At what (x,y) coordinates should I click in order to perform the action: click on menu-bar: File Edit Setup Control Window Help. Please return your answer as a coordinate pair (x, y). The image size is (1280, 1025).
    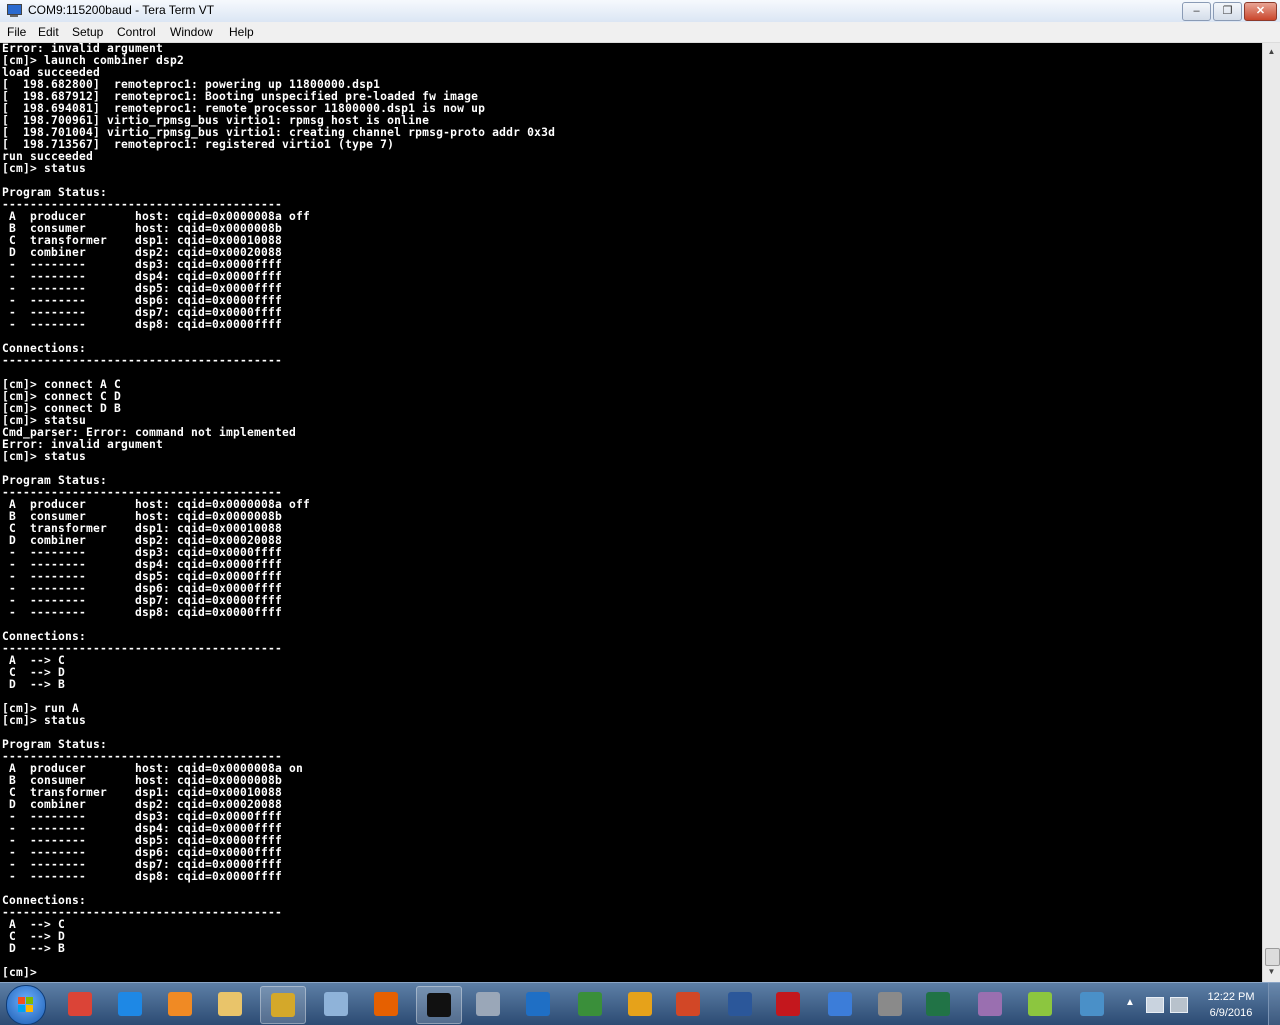
    Looking at the image, I should click on (640, 32).